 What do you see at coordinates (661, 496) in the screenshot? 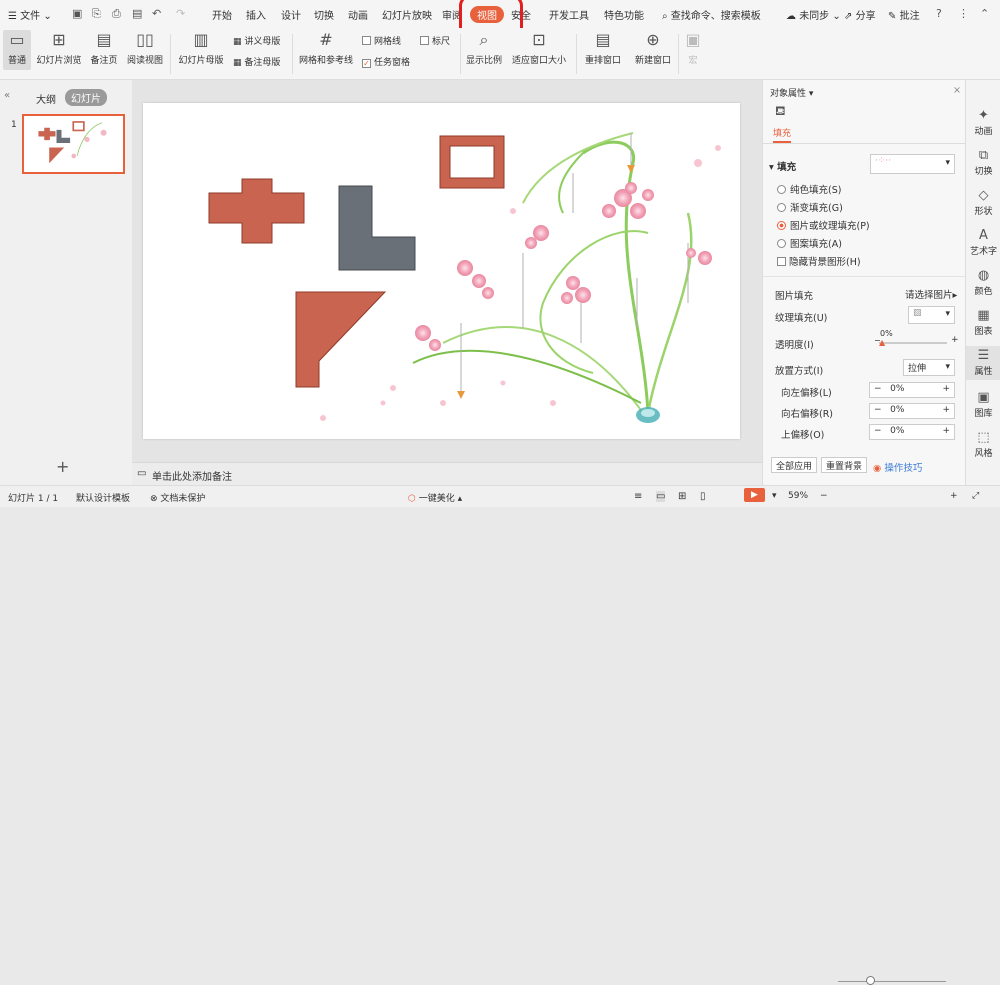
I see `normal-view-icon: ▭` at bounding box center [661, 496].